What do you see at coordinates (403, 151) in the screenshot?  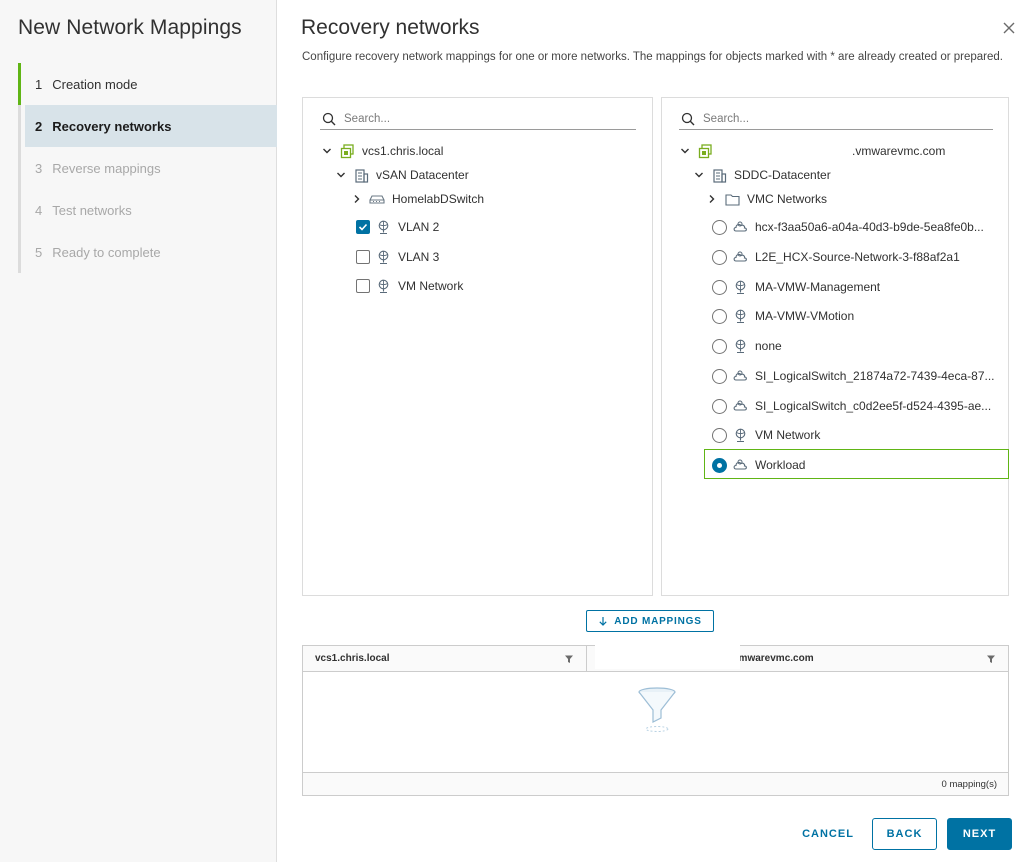 I see `tree-label: vcs1.chris.local` at bounding box center [403, 151].